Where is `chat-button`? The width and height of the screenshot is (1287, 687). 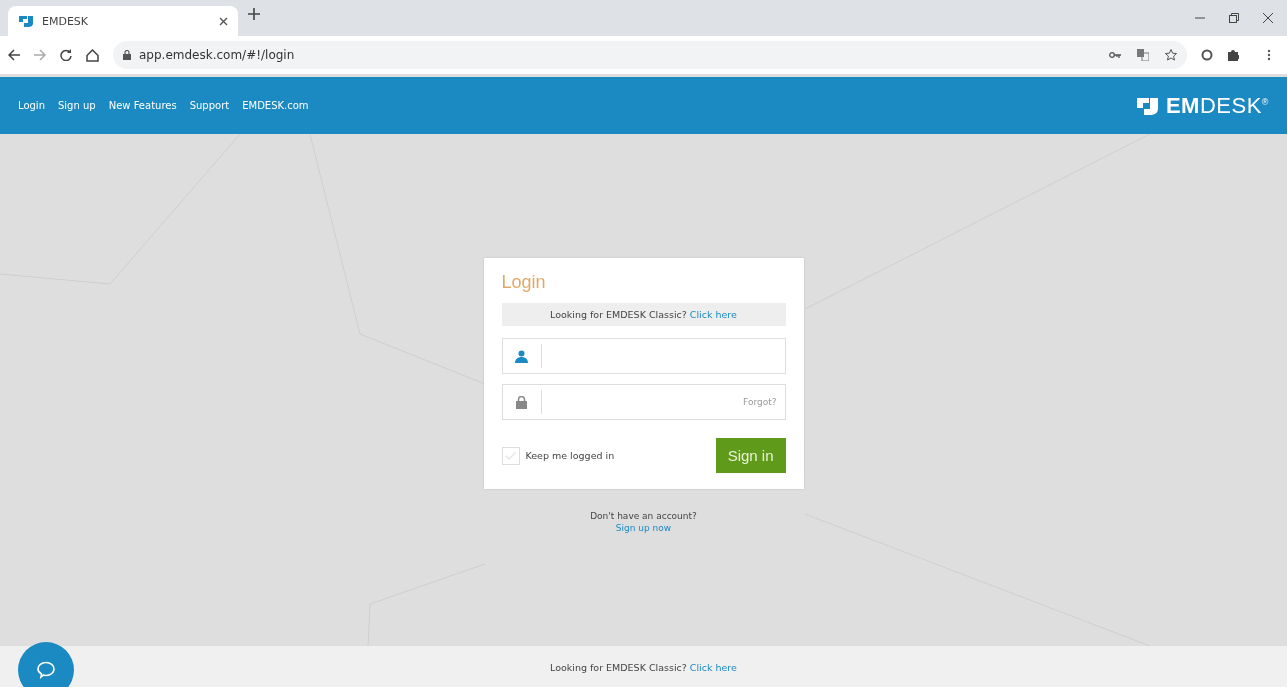 chat-button is located at coordinates (46, 664).